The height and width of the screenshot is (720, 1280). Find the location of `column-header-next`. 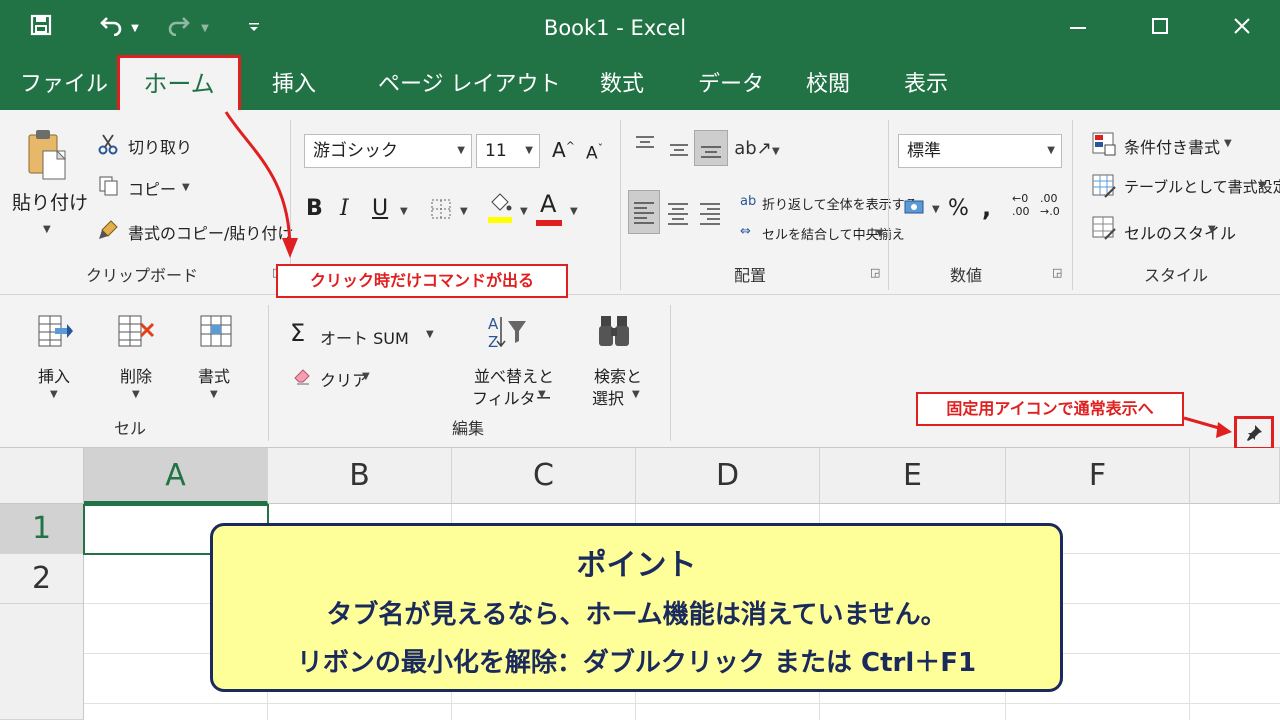

column-header-next is located at coordinates (1235, 476).